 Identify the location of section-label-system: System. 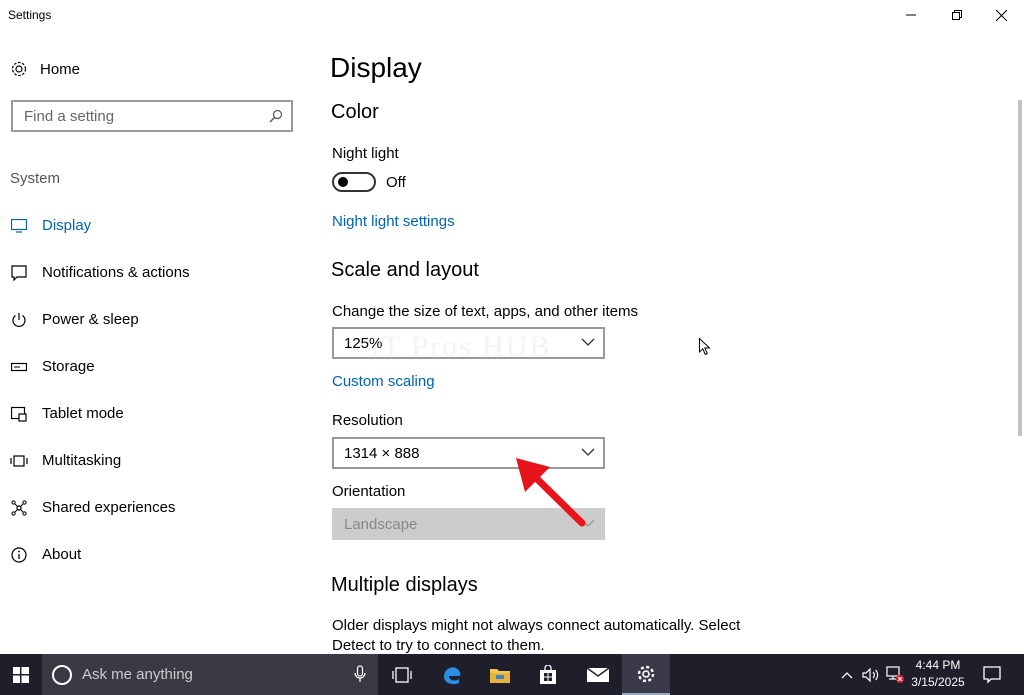
(35, 178).